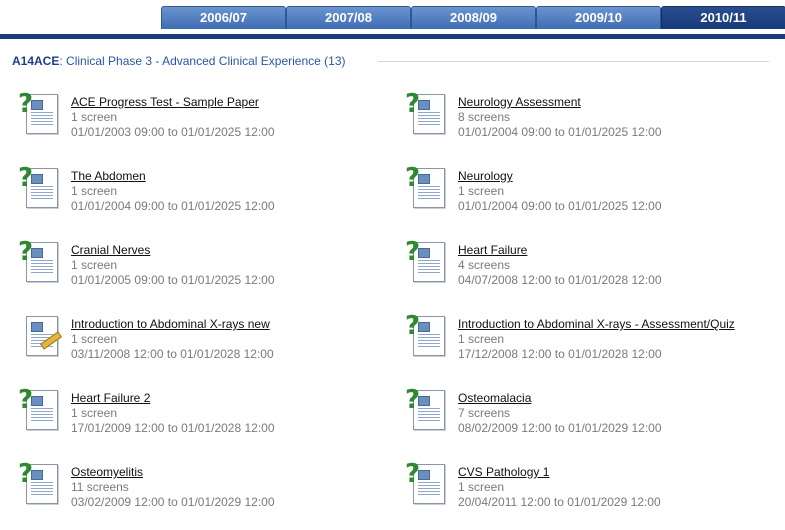  Describe the element at coordinates (172, 354) in the screenshot. I see `item-dates: 03/11/2008 12:00 to 01/01/2028 12:00` at that location.